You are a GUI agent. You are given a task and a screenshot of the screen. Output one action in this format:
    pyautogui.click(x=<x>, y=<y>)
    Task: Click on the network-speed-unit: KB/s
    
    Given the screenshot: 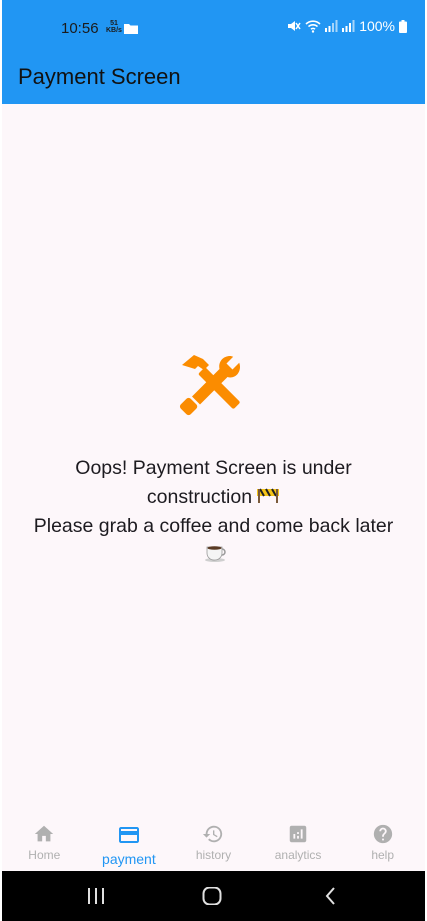 What is the action you would take?
    pyautogui.click(x=114, y=30)
    